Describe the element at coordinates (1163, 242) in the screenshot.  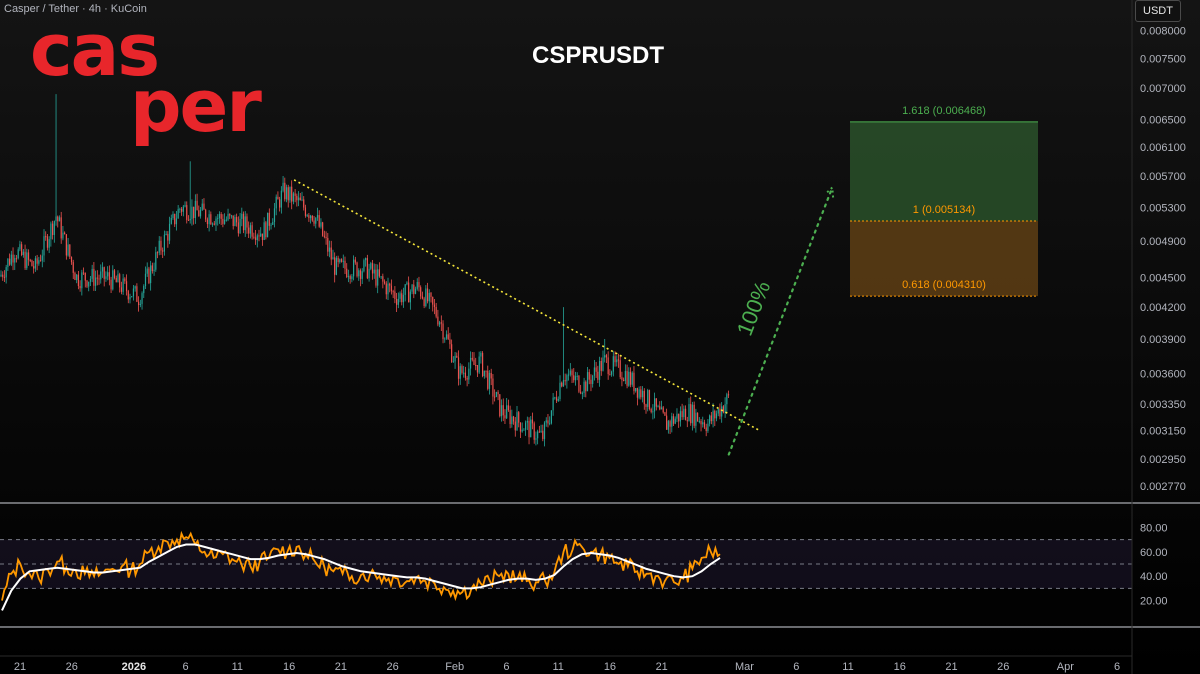
I see `price-tick-label: 0.004900` at that location.